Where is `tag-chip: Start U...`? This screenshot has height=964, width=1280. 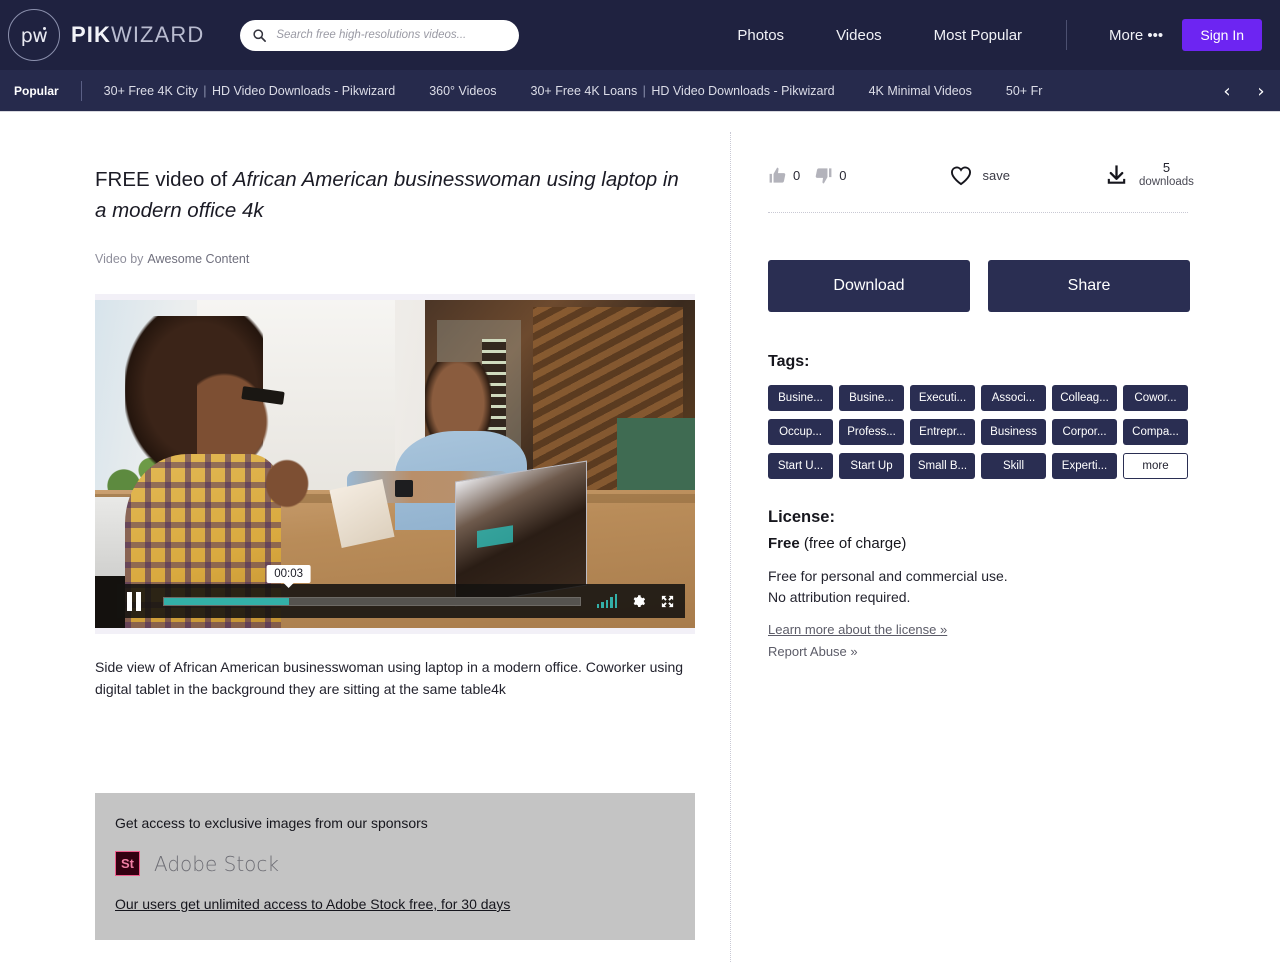
tag-chip: Start U... is located at coordinates (800, 466).